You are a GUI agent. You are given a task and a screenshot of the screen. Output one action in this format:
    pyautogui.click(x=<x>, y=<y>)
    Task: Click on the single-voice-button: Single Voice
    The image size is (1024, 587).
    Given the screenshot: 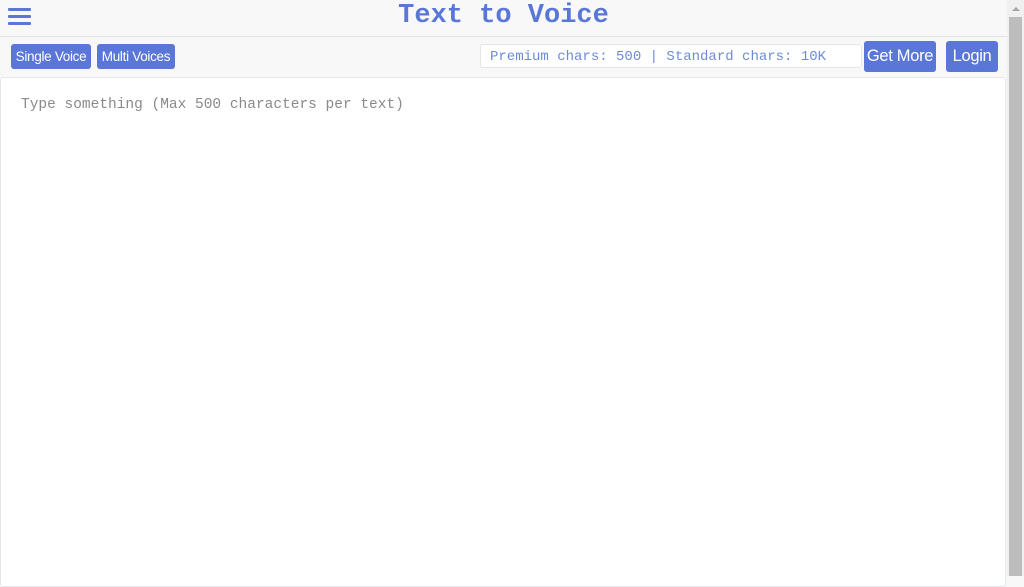 What is the action you would take?
    pyautogui.click(x=51, y=56)
    